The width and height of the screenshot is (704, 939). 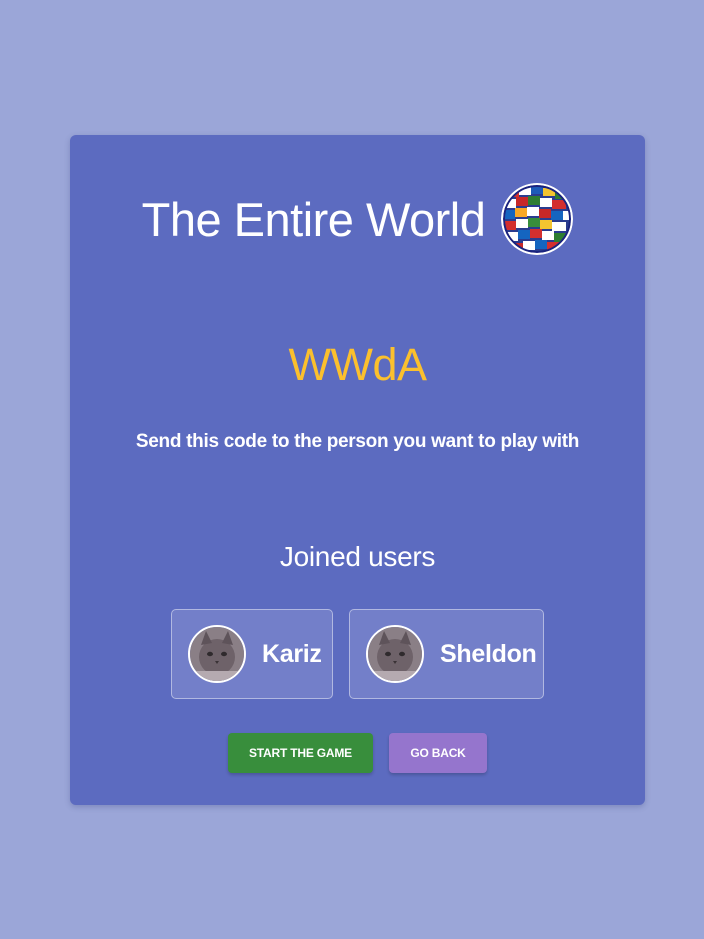 I want to click on joined-users-list: Kariz Sheldon, so click(x=357, y=654).